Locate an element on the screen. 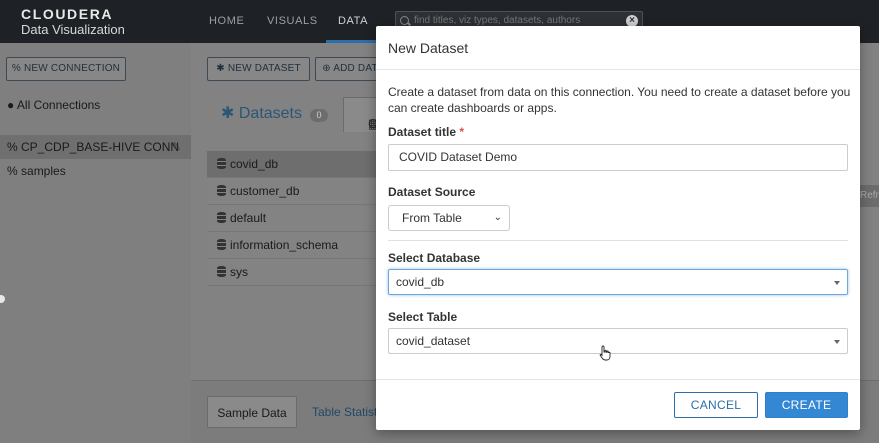 The image size is (879, 443). search-icon is located at coordinates (404, 20).